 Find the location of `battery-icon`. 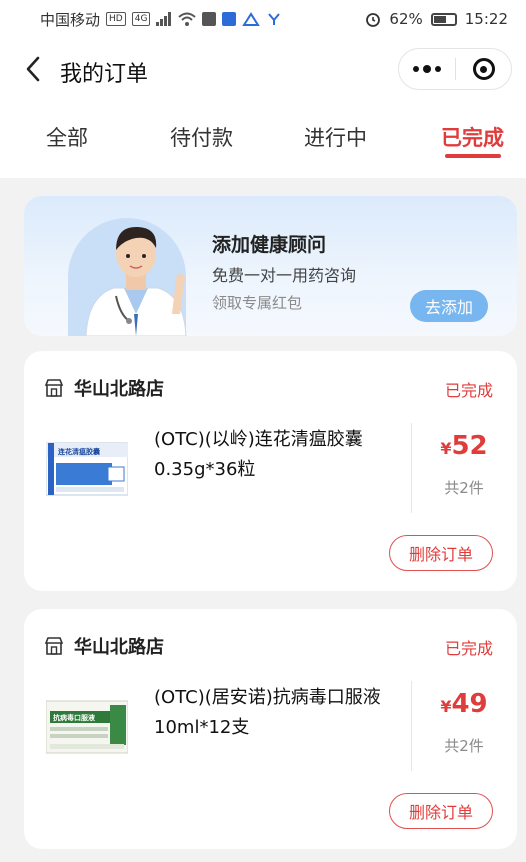

battery-icon is located at coordinates (443, 19).